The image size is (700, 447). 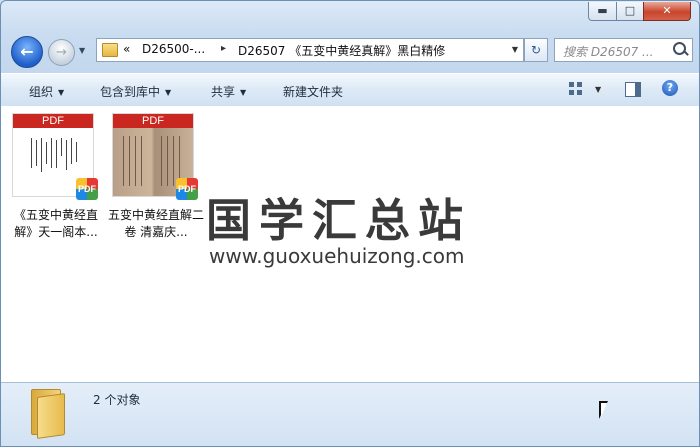 I want to click on minimize-button: ▬, so click(x=602, y=11).